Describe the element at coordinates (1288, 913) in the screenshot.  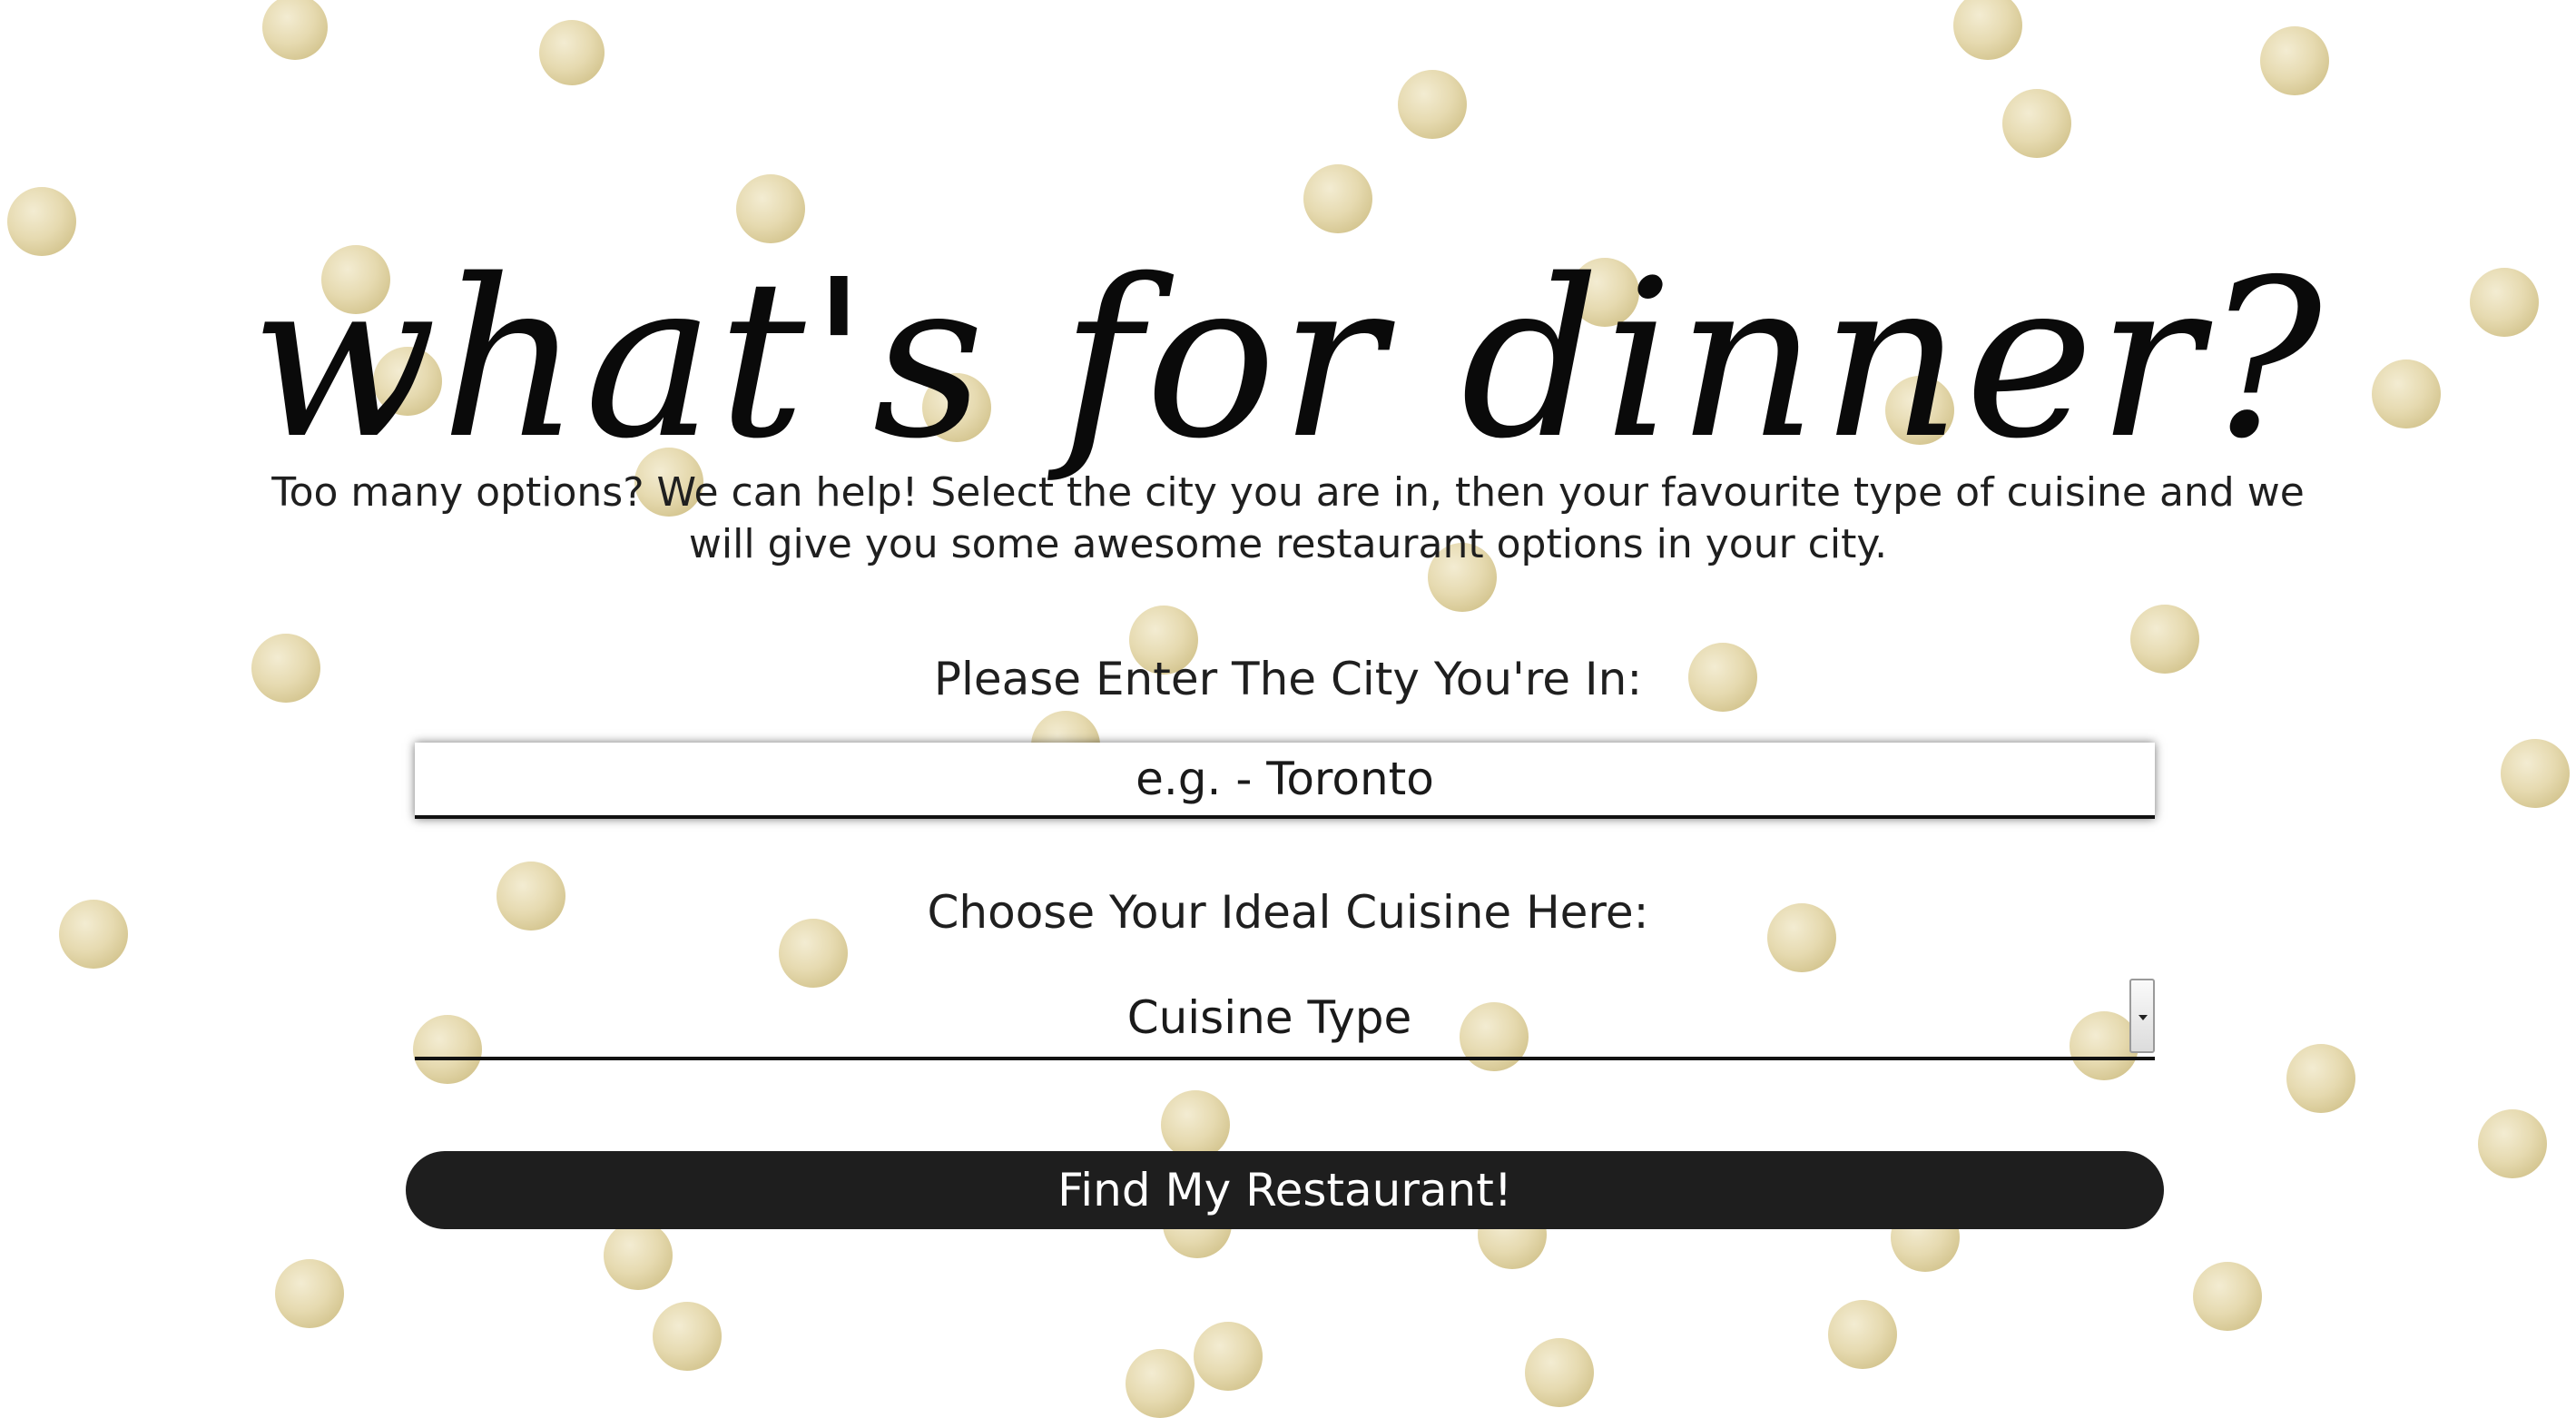
I see `cuisine-field-label: Choose Your Ideal Cuisine Here:` at that location.